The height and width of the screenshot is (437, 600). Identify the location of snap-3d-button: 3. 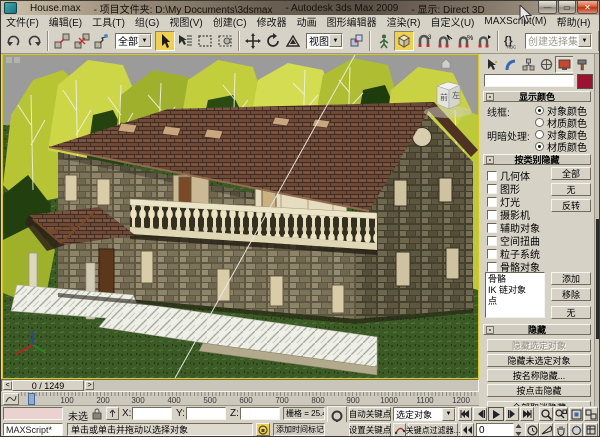
(424, 40).